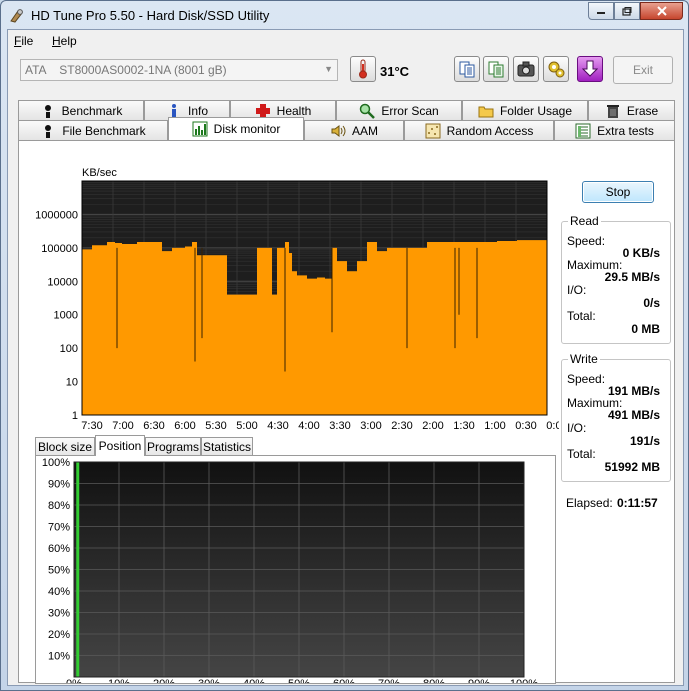  What do you see at coordinates (643, 70) in the screenshot?
I see `exit-button: Exit` at bounding box center [643, 70].